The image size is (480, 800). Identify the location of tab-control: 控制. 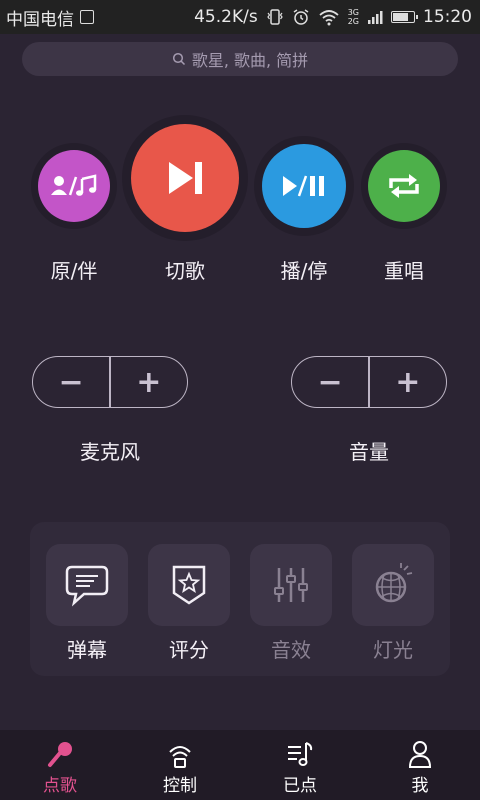
(180, 765).